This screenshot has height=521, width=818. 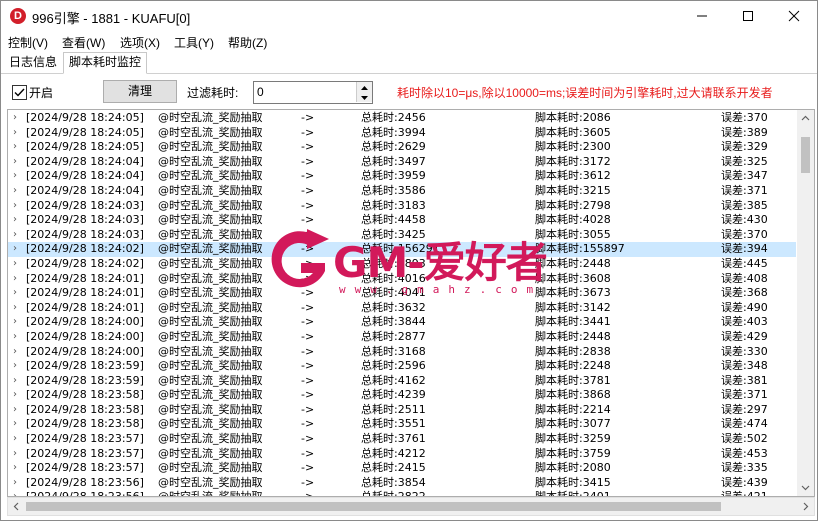 I want to click on row-error-time: 误差:381, so click(x=744, y=380).